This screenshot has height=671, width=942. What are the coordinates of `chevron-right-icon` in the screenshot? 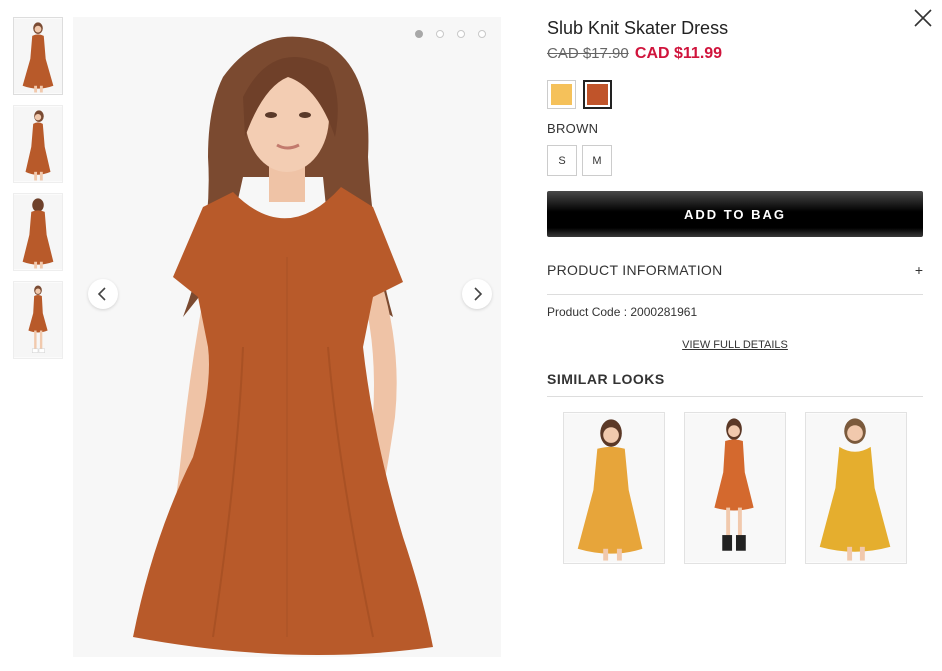 It's located at (478, 294).